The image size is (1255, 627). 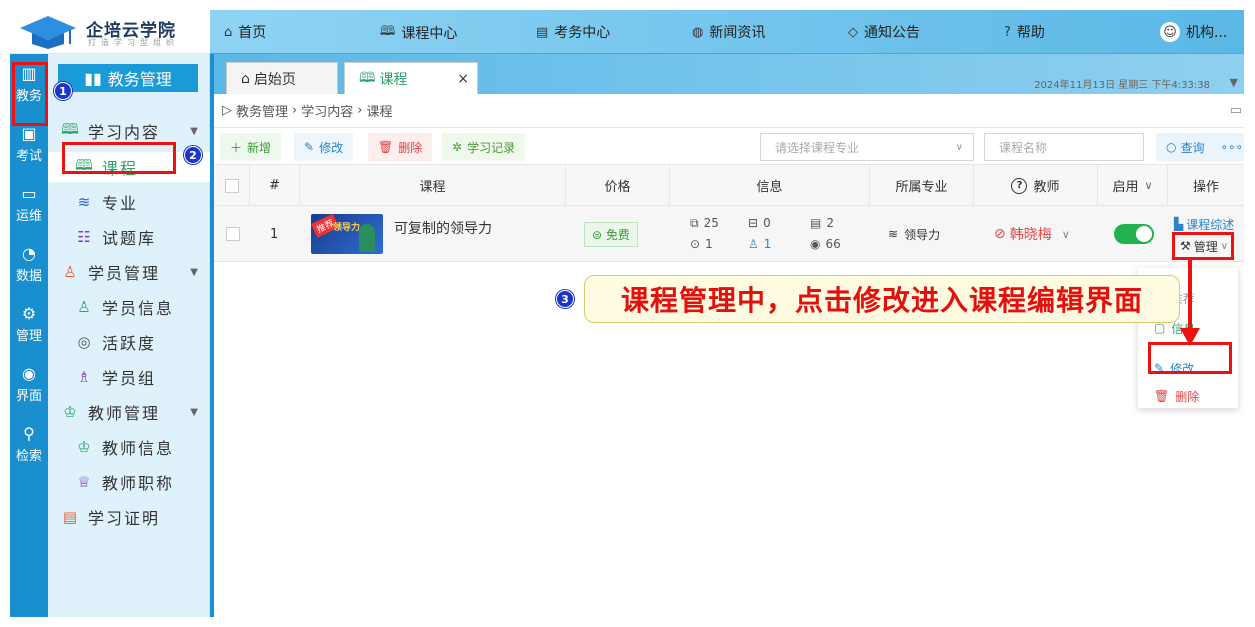 What do you see at coordinates (29, 253) in the screenshot?
I see `data-icon: ◔` at bounding box center [29, 253].